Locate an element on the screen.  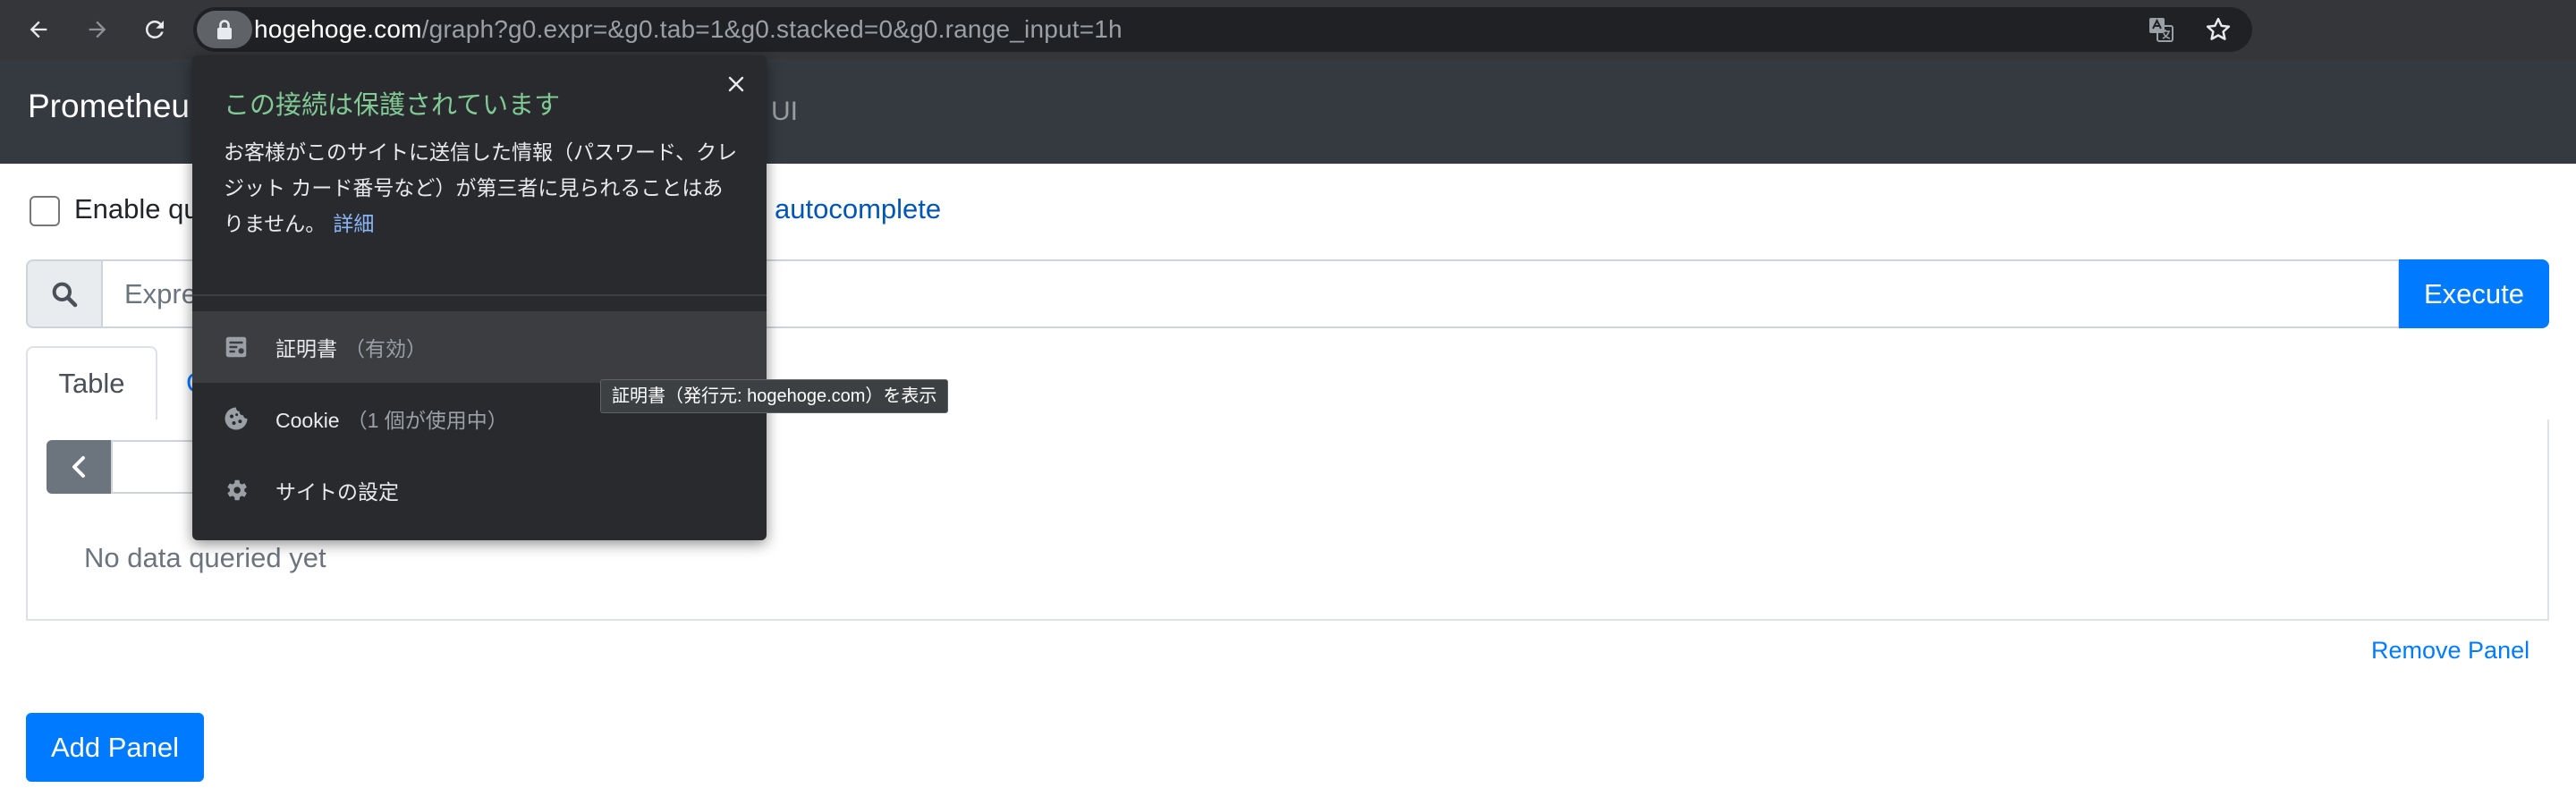
lock-icon is located at coordinates (224, 29).